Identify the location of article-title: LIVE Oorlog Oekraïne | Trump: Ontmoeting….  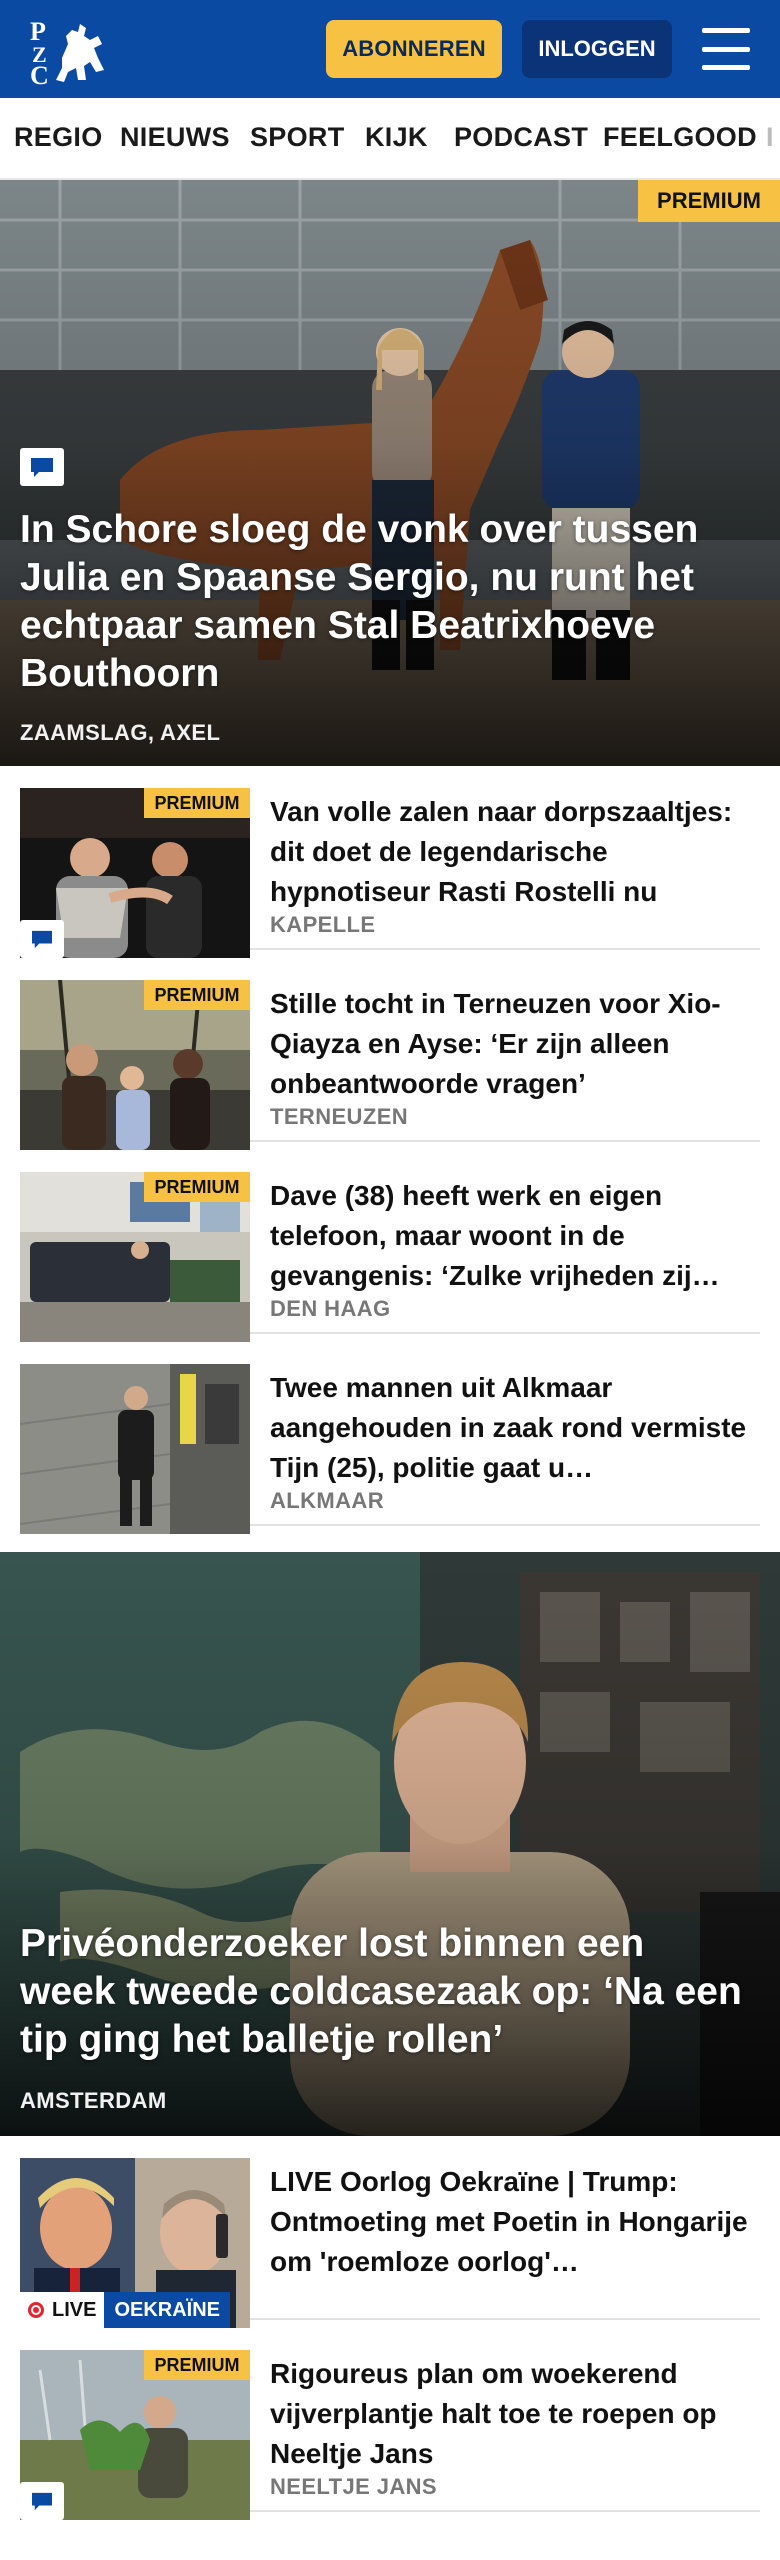
(515, 2222).